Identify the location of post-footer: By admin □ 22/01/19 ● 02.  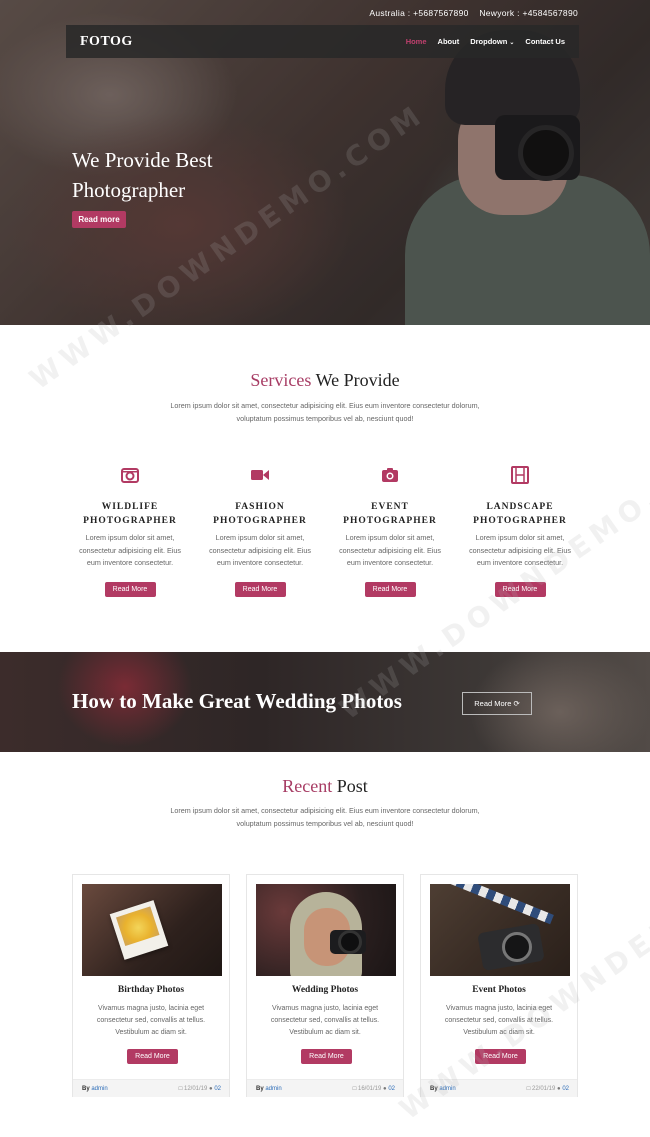
(499, 1088).